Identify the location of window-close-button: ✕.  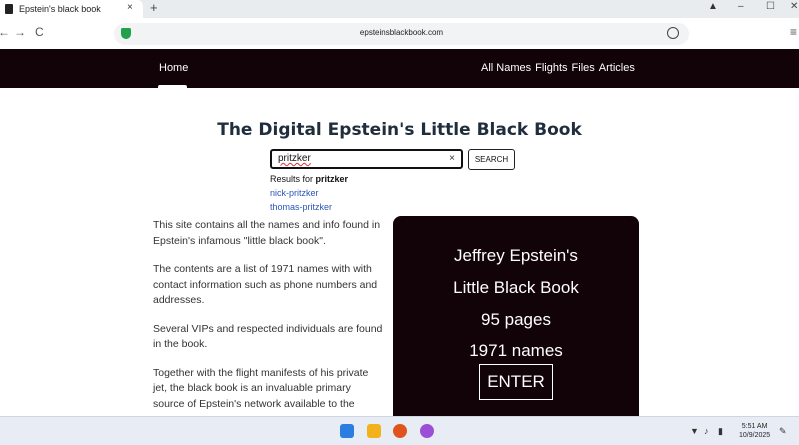
(794, 6).